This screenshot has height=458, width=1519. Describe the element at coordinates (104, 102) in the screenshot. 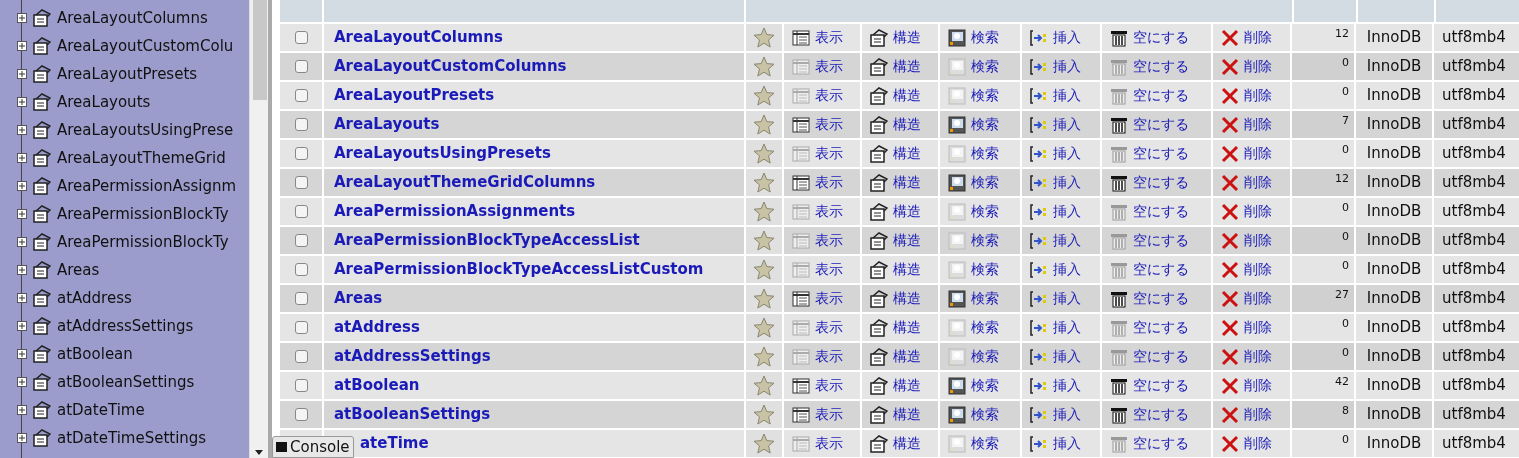

I see `sidebar-item: AreaLayouts` at that location.